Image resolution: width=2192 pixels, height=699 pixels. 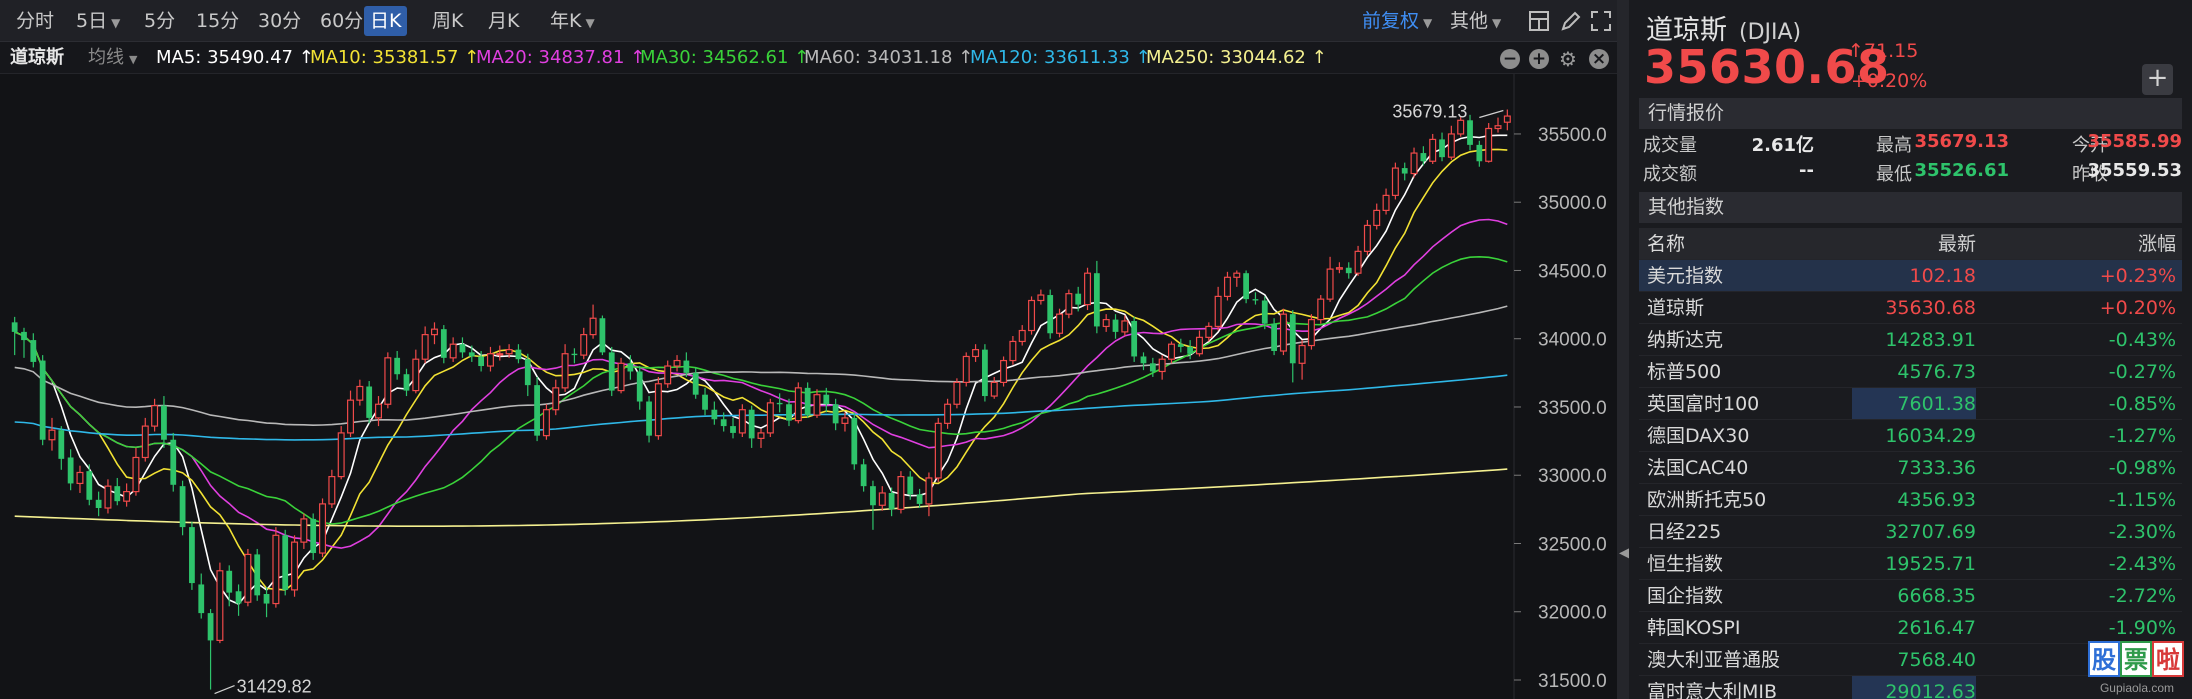 I want to click on ma-legend-2: MA20: 34837.81 ↑, so click(x=561, y=57).